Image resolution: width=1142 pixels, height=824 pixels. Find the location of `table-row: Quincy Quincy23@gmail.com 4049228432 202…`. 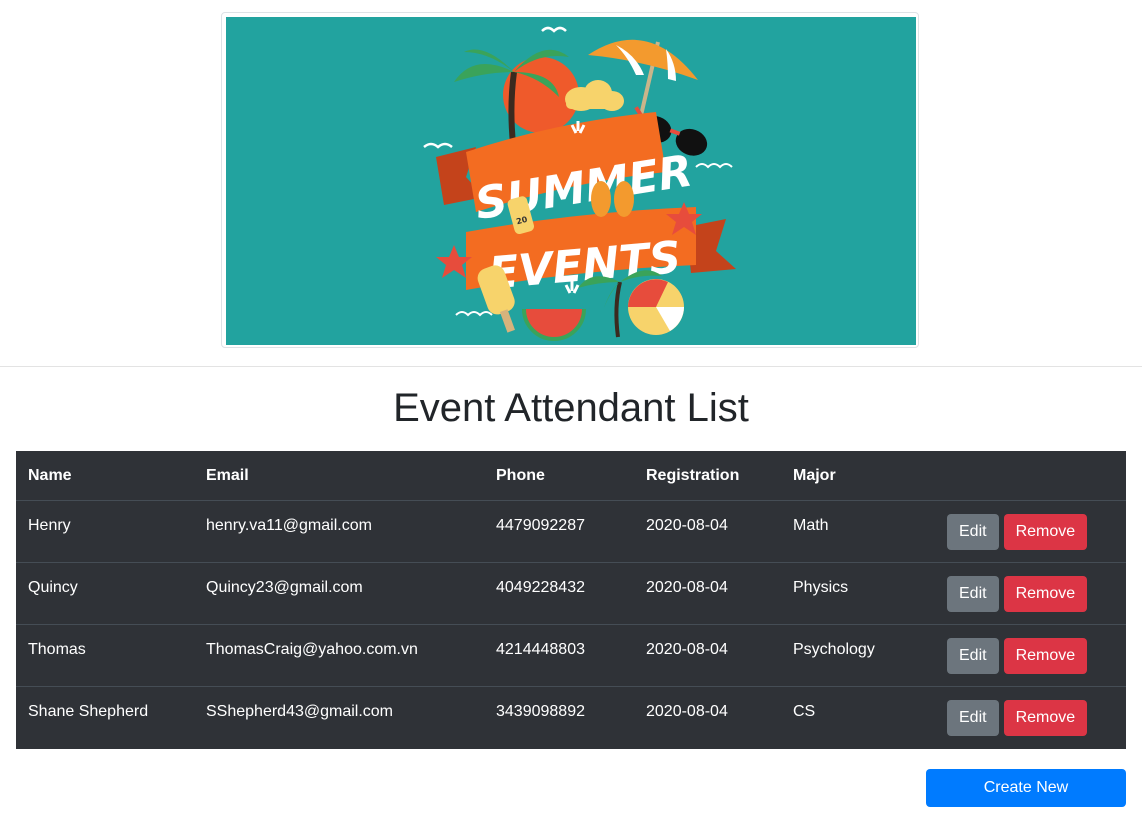

table-row: Quincy Quincy23@gmail.com 4049228432 202… is located at coordinates (571, 593).